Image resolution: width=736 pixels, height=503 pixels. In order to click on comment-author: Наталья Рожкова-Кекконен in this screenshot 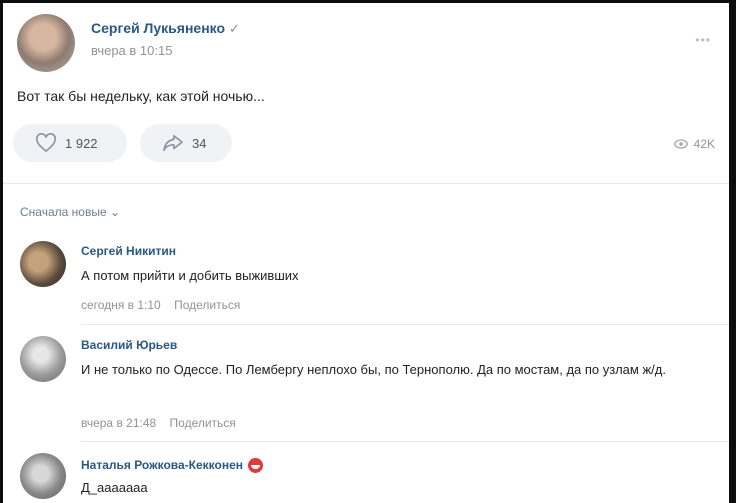, I will do `click(162, 465)`.